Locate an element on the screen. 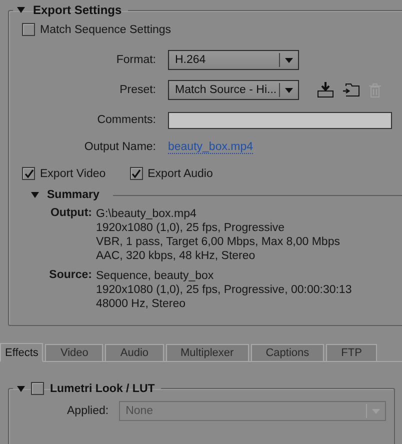 This screenshot has height=444, width=402. summary-text: 1920x1080 (1,0), 25 fps, Progressive, 00:00:30:13 is located at coordinates (224, 290).